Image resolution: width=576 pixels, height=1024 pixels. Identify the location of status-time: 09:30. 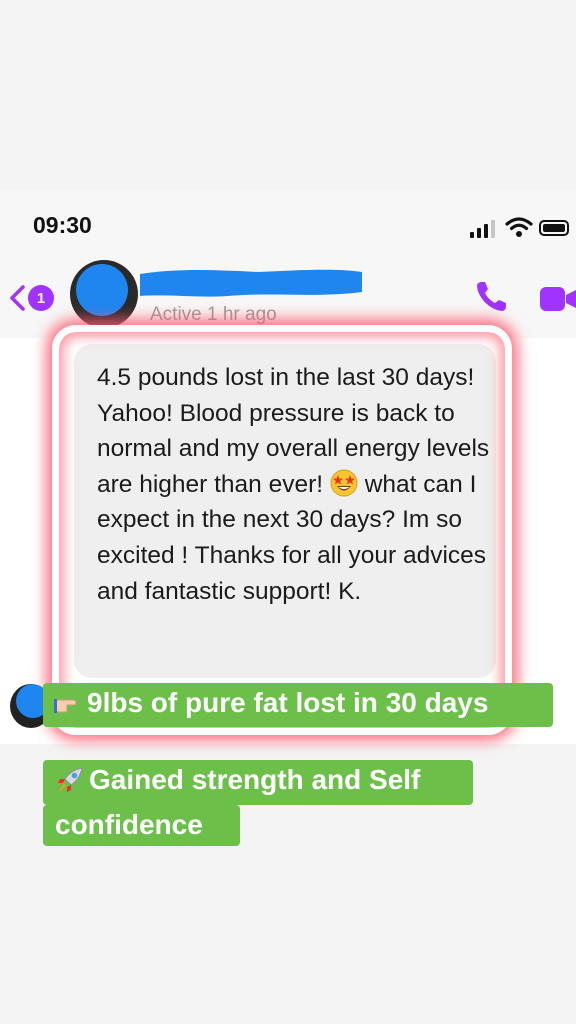
(62, 225).